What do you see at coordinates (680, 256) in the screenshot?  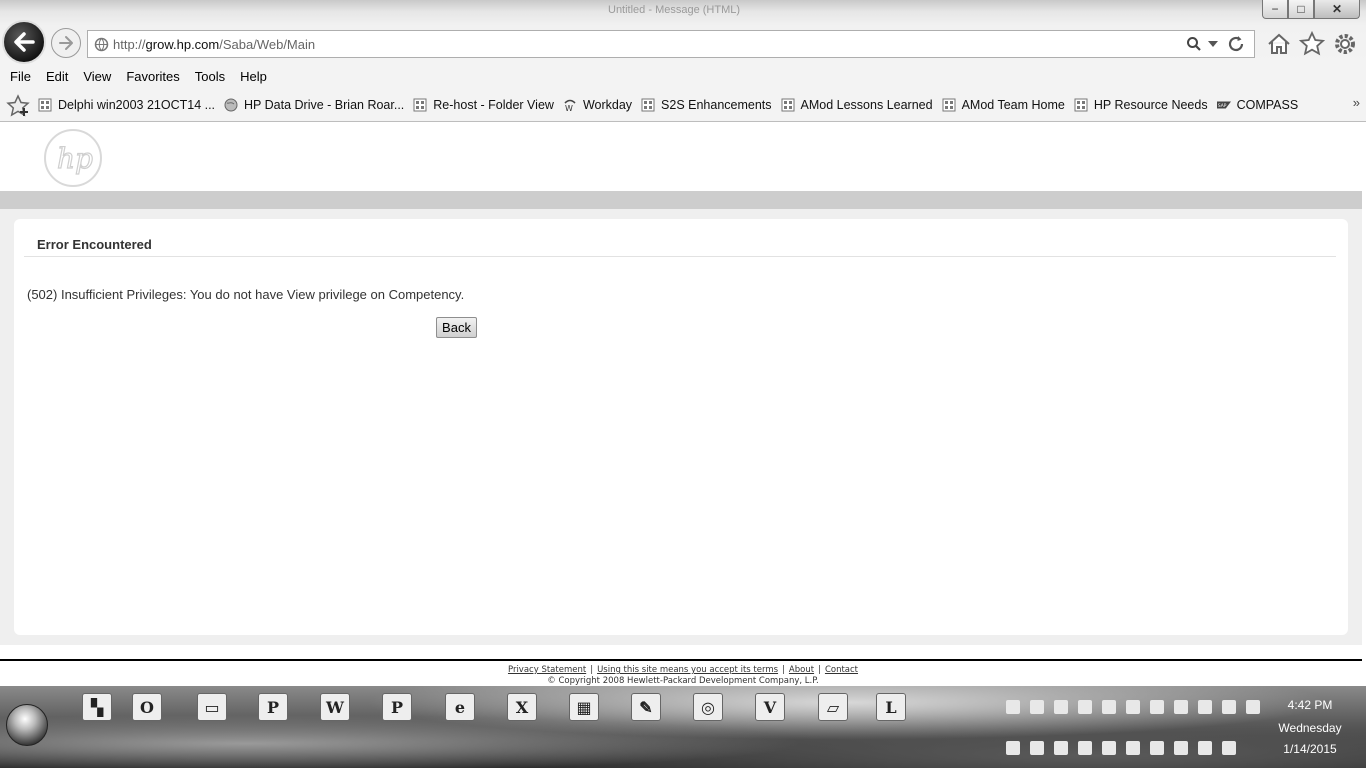 I see `divider` at bounding box center [680, 256].